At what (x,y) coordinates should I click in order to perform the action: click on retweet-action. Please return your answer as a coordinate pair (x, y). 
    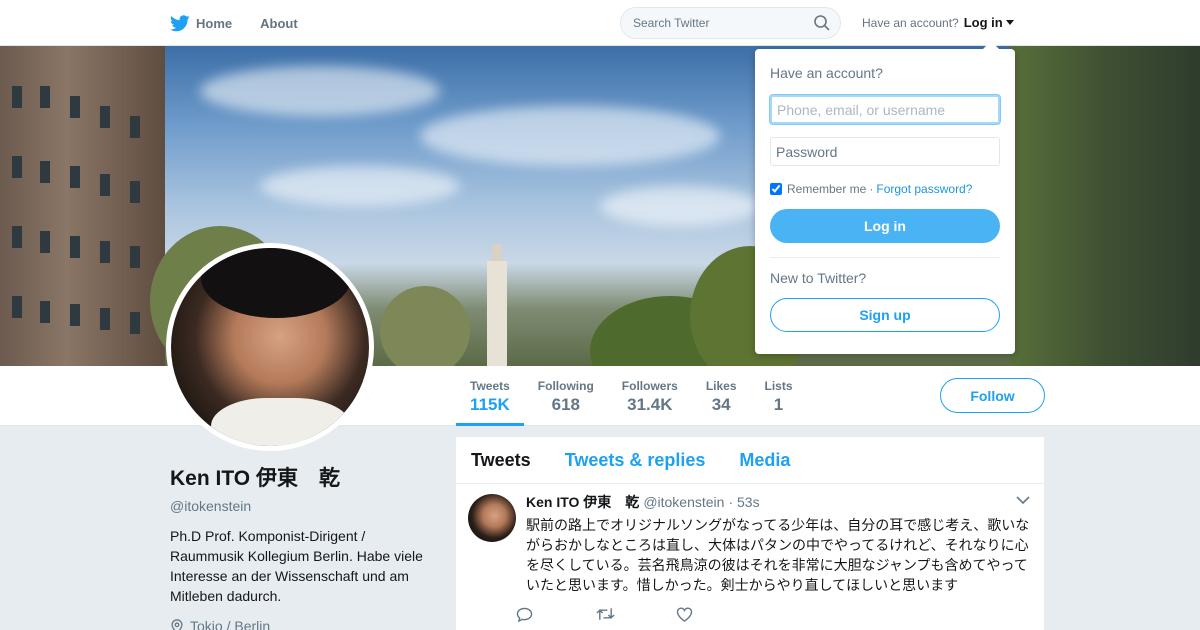
    Looking at the image, I should click on (636, 617).